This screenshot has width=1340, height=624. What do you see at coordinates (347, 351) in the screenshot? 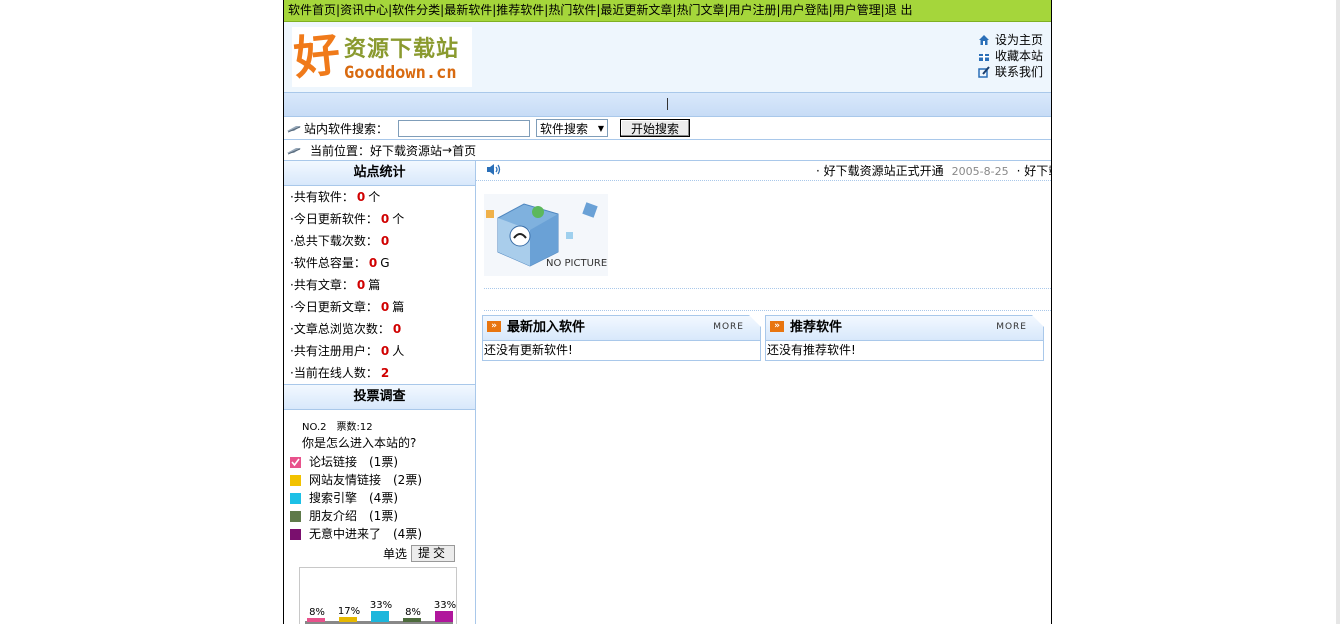
I see `stat-row: ·共有注册用户： 0 人` at bounding box center [347, 351].